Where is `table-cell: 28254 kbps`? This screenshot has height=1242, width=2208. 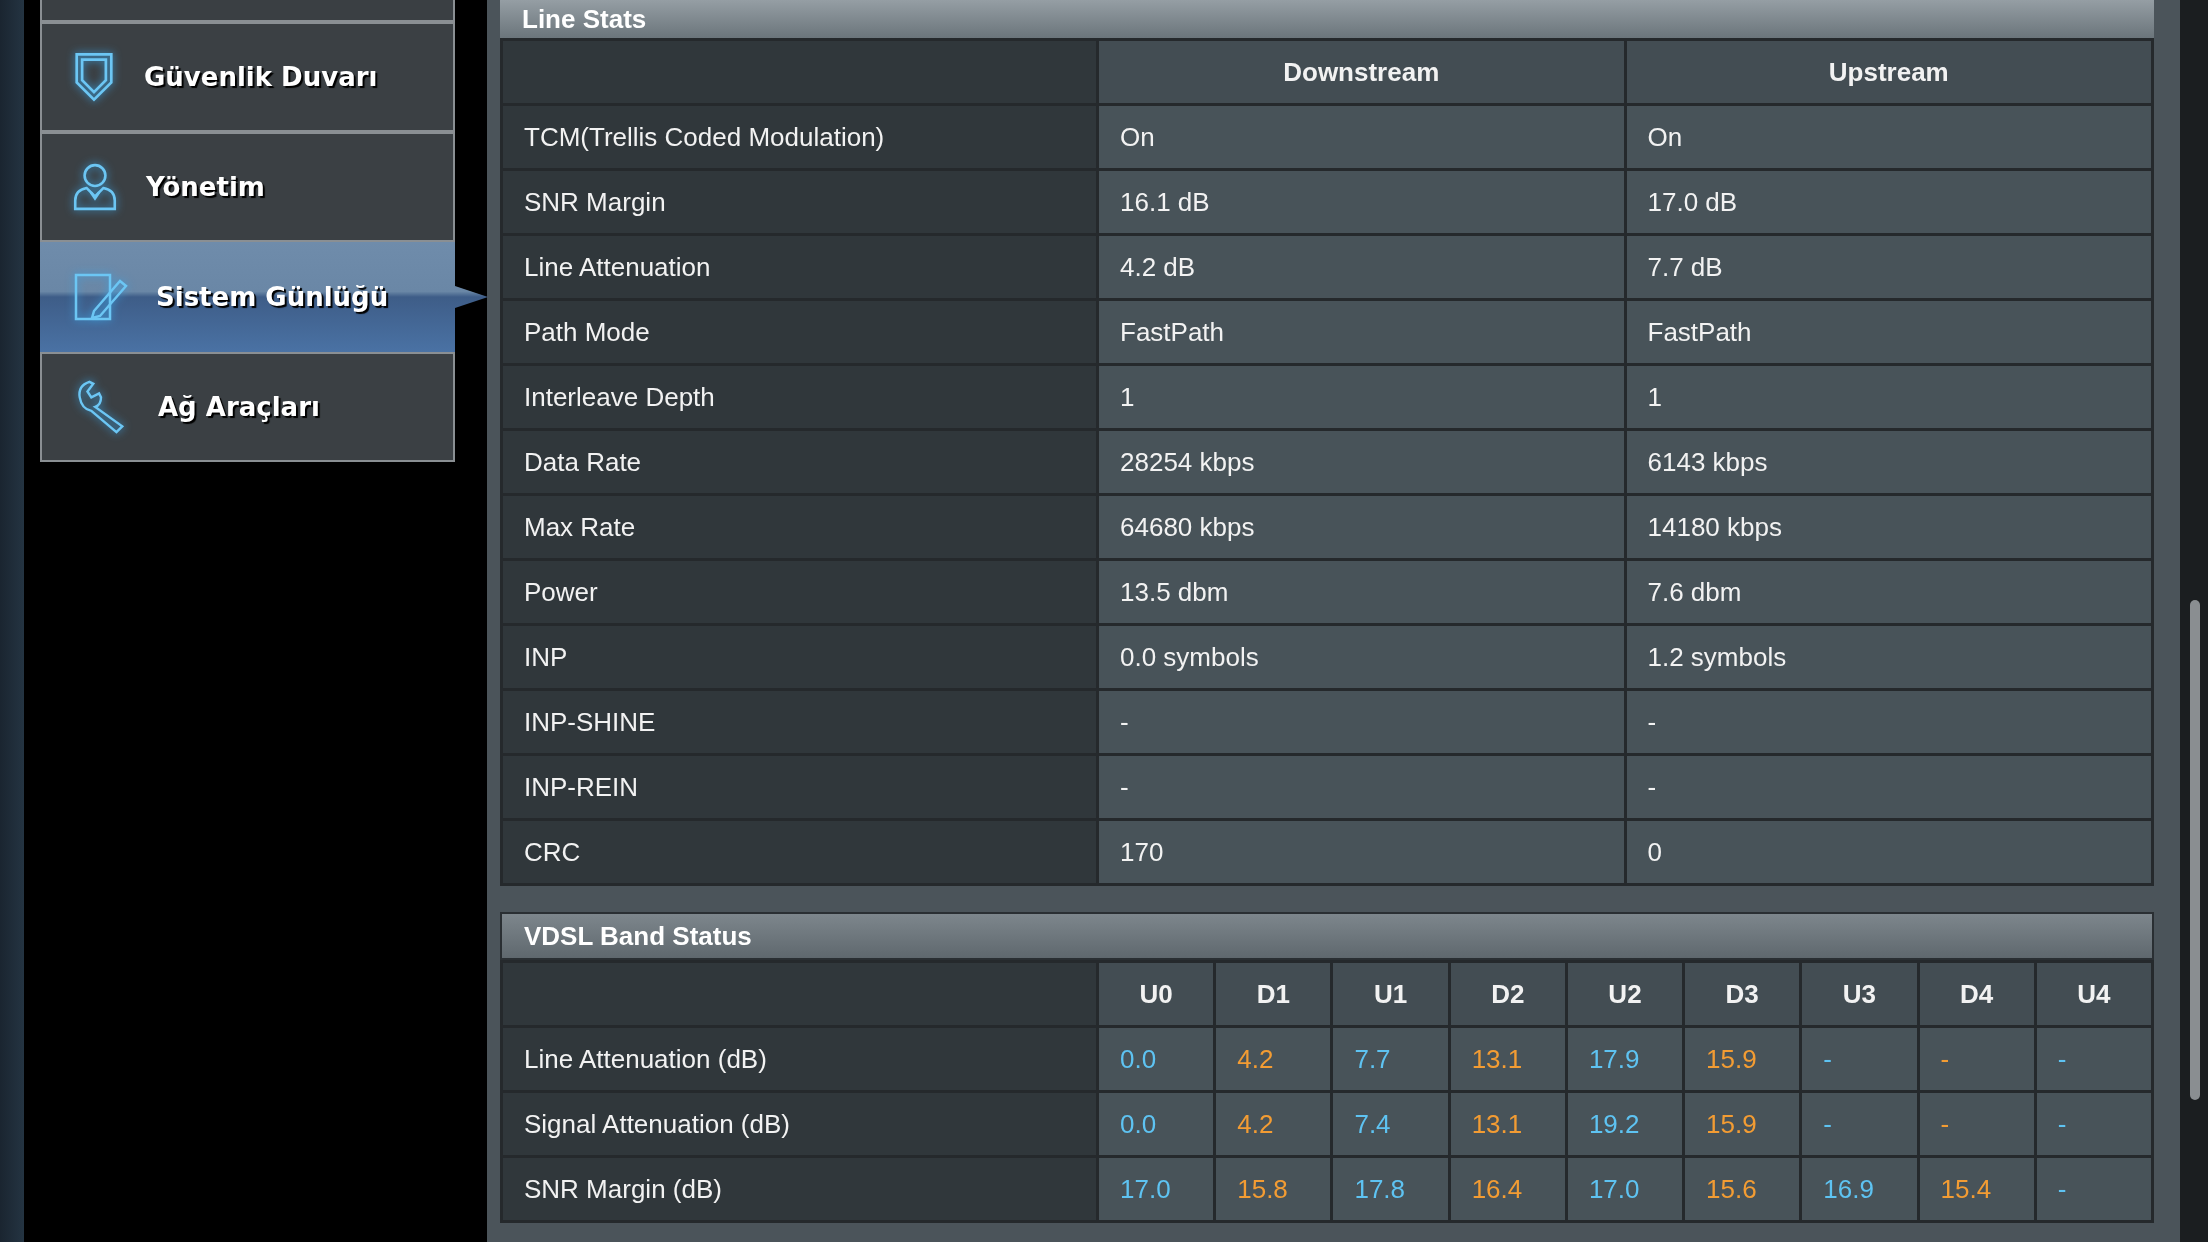
table-cell: 28254 kbps is located at coordinates (1361, 462).